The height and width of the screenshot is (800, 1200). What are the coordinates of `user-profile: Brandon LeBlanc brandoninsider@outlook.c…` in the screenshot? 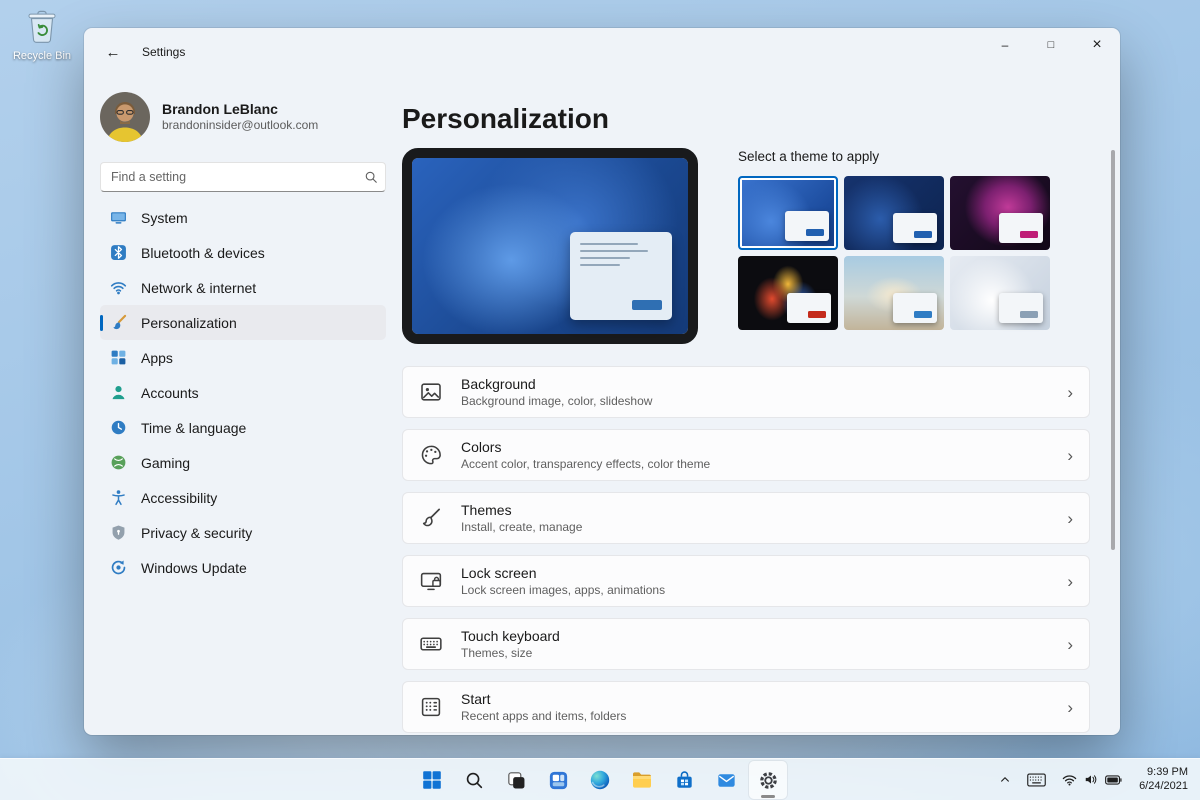 It's located at (243, 117).